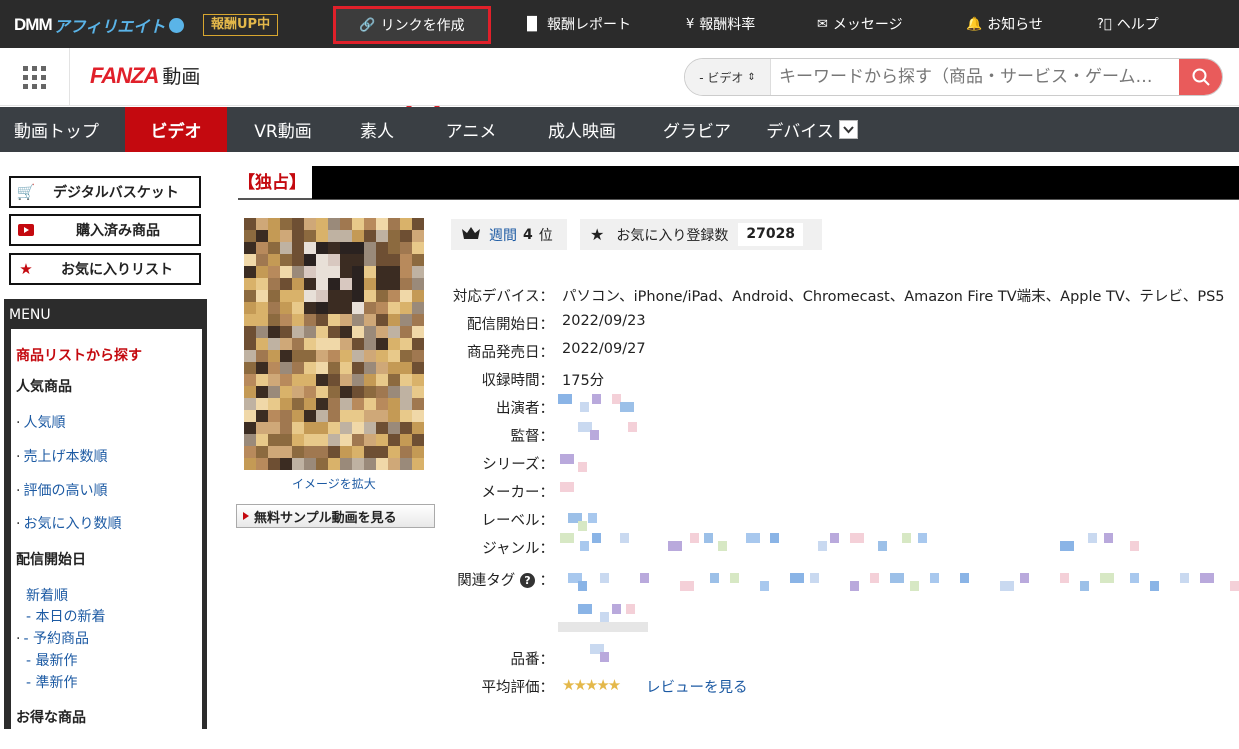 Image resolution: width=1239 pixels, height=749 pixels. I want to click on product-title-bar: 【独占】, so click(738, 183).